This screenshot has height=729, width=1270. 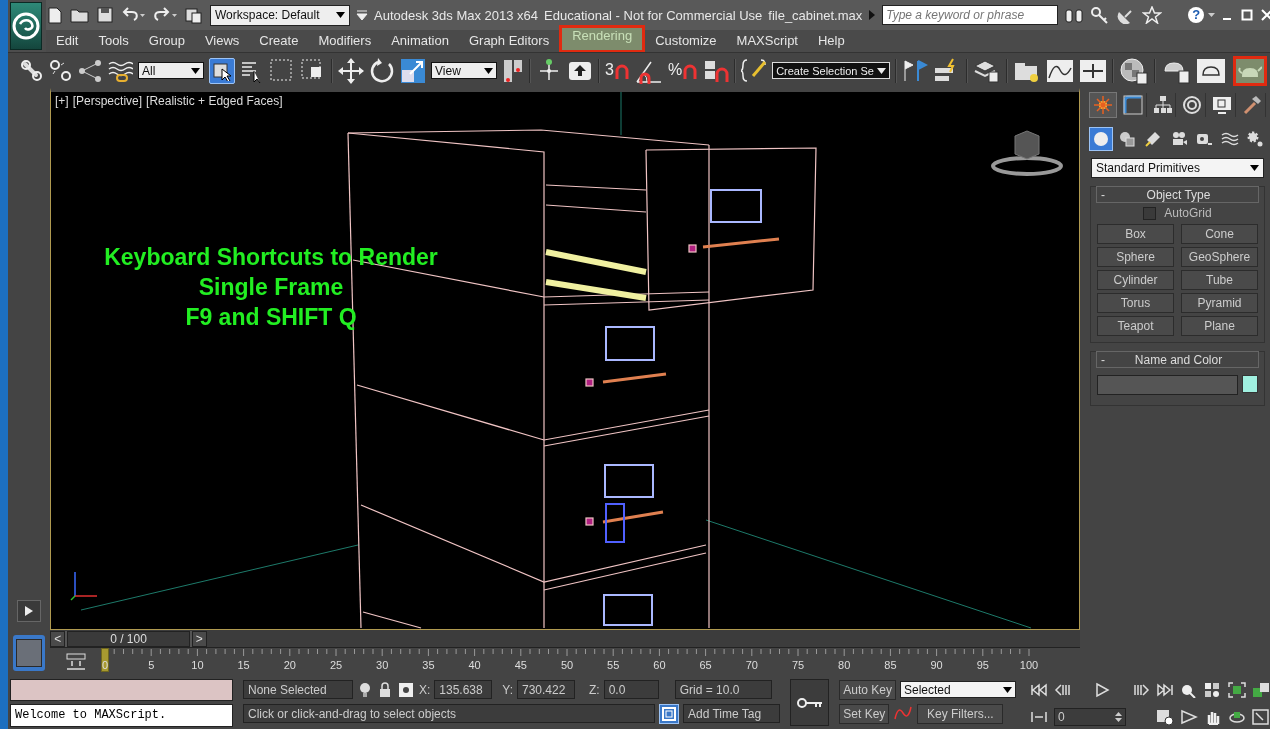 I want to click on primitive-button: Cone, so click(x=1219, y=234).